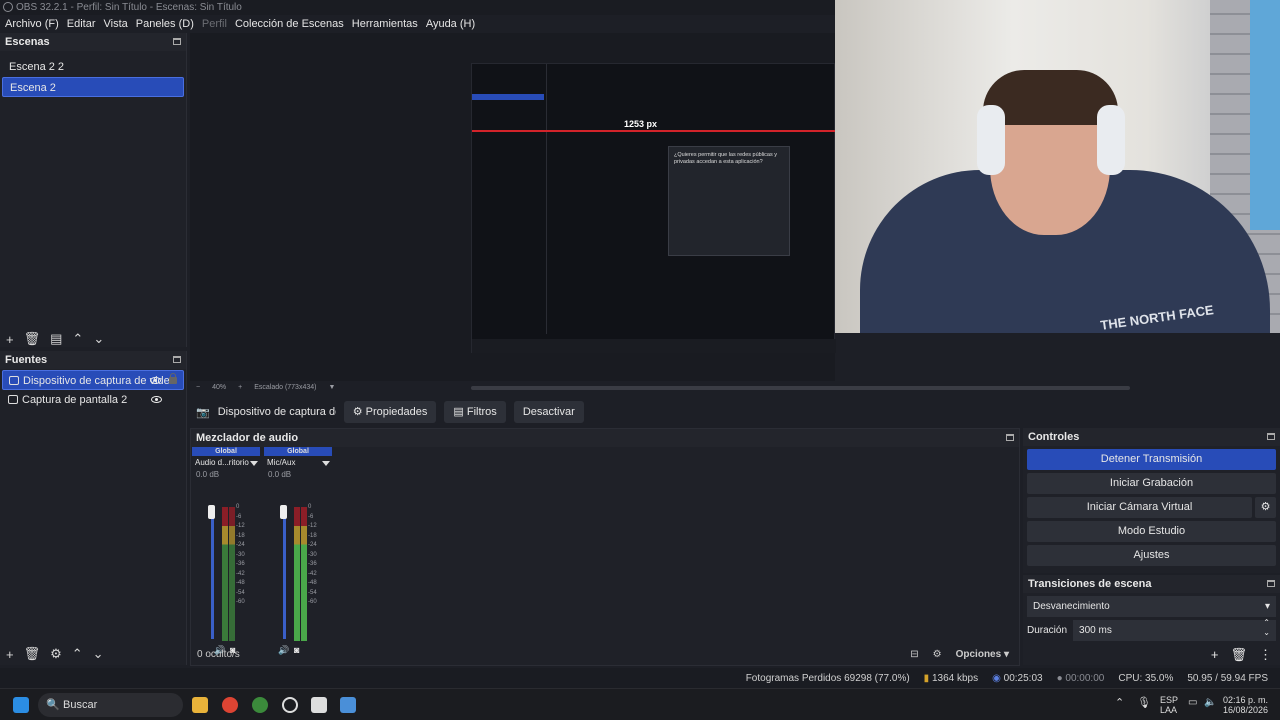  I want to click on controls-header: Controles, so click(1151, 437).